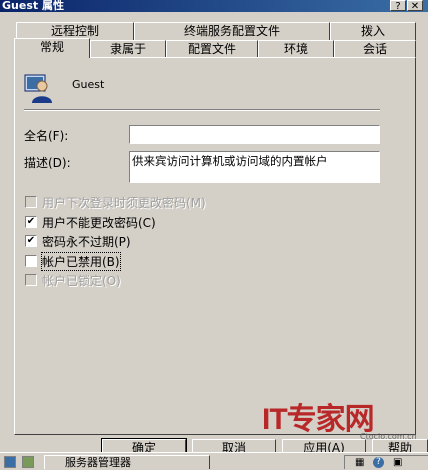  Describe the element at coordinates (378, 462) in the screenshot. I see `help-tray-icon: ?` at that location.